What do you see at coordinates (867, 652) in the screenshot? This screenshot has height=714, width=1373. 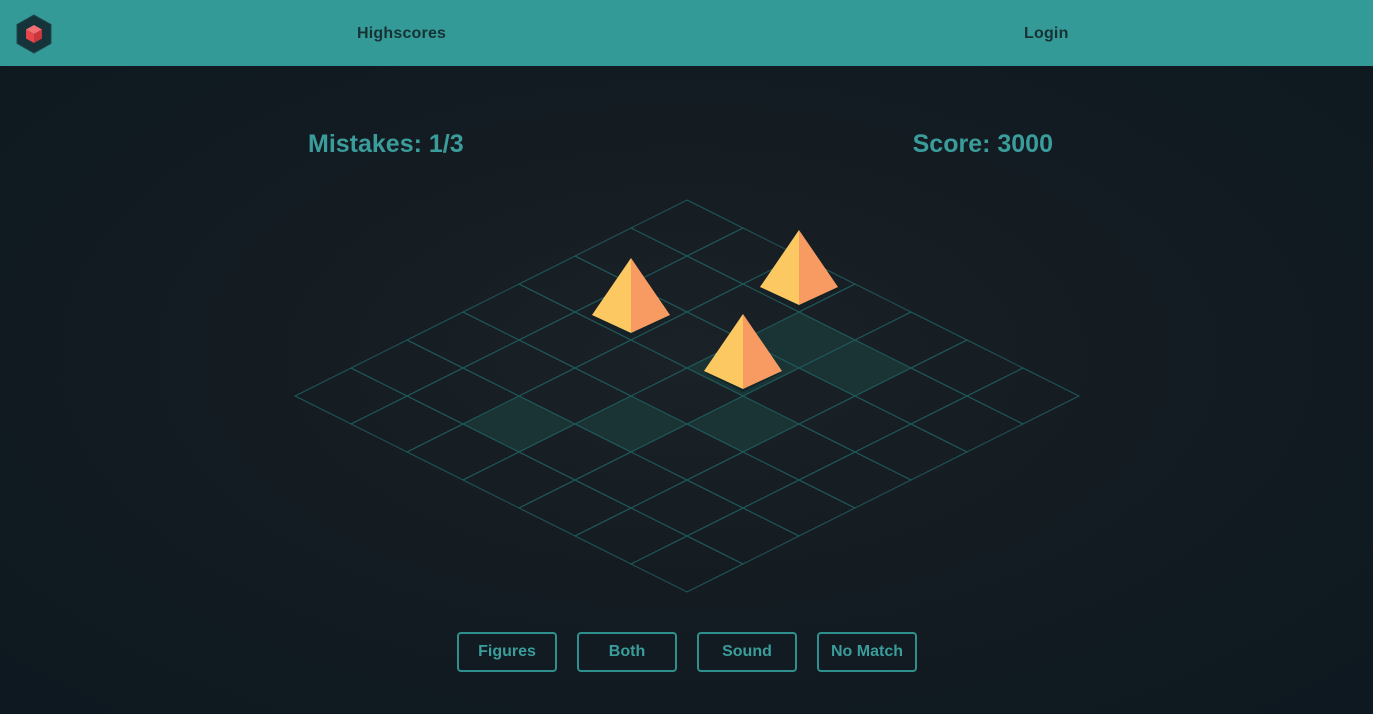 I see `no-match-button: No Match` at bounding box center [867, 652].